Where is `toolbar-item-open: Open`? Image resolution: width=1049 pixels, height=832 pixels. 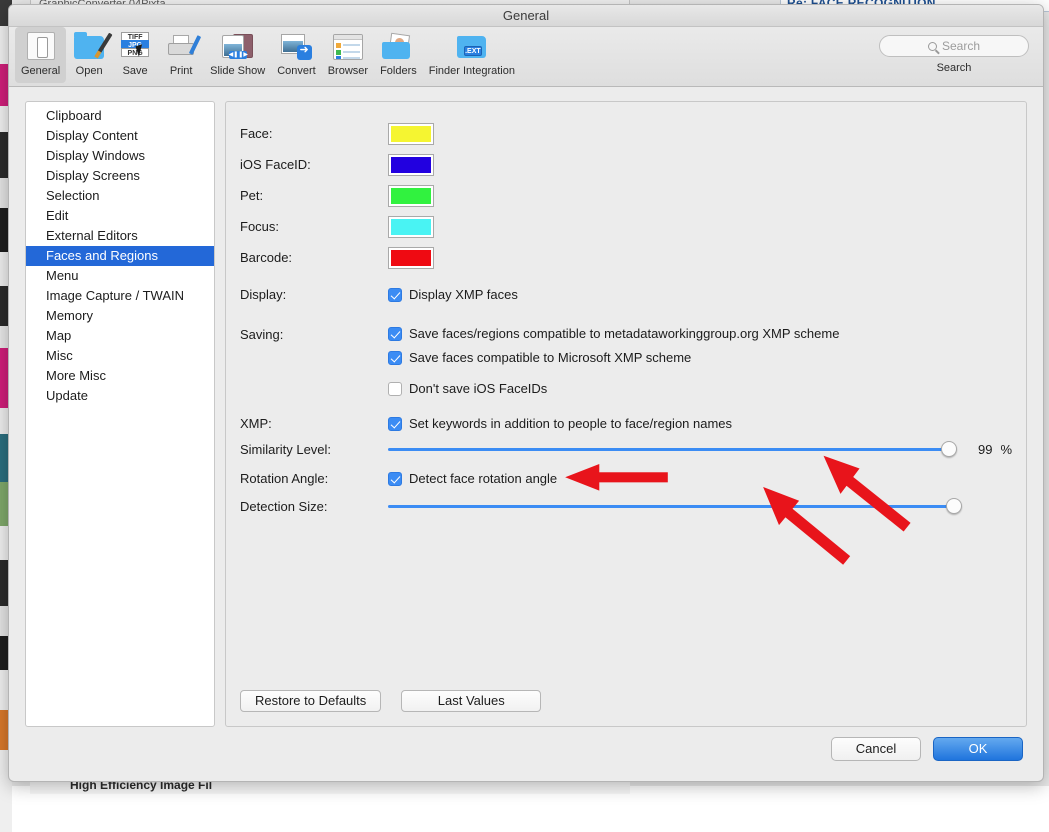 toolbar-item-open: Open is located at coordinates (89, 55).